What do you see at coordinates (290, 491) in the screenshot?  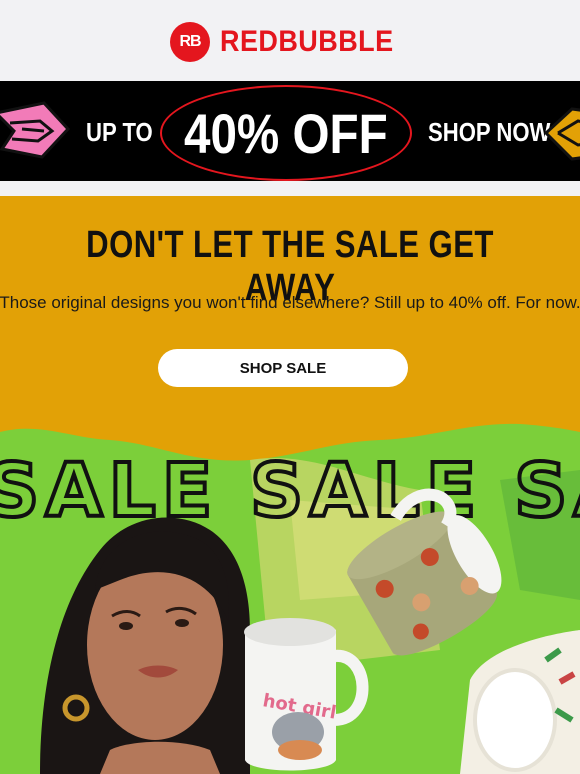 I see `hero-sale-text: SALE SALE SAL` at bounding box center [290, 491].